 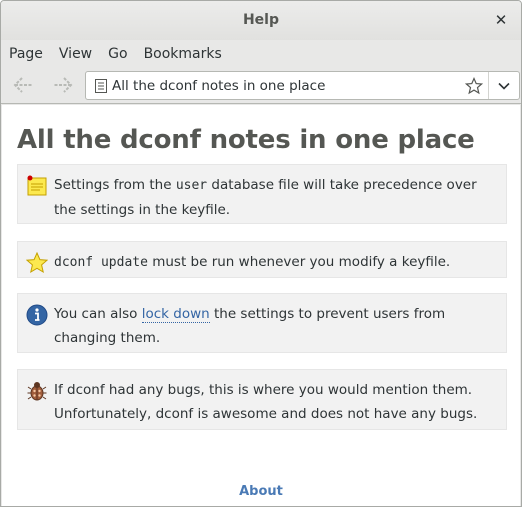 I want to click on chevron-down-icon, so click(x=504, y=86).